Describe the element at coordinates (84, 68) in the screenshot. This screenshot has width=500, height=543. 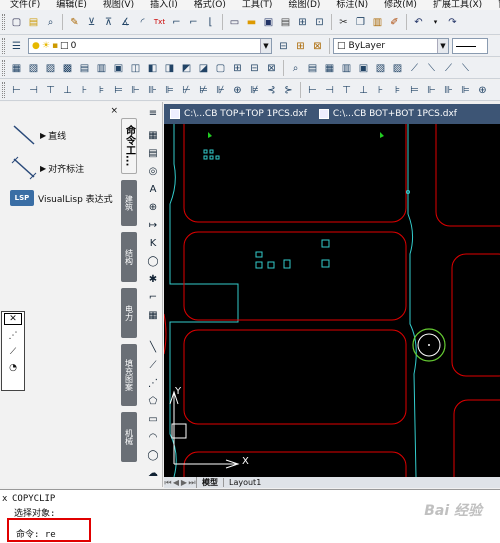
I see `ole-icon: ▤` at that location.